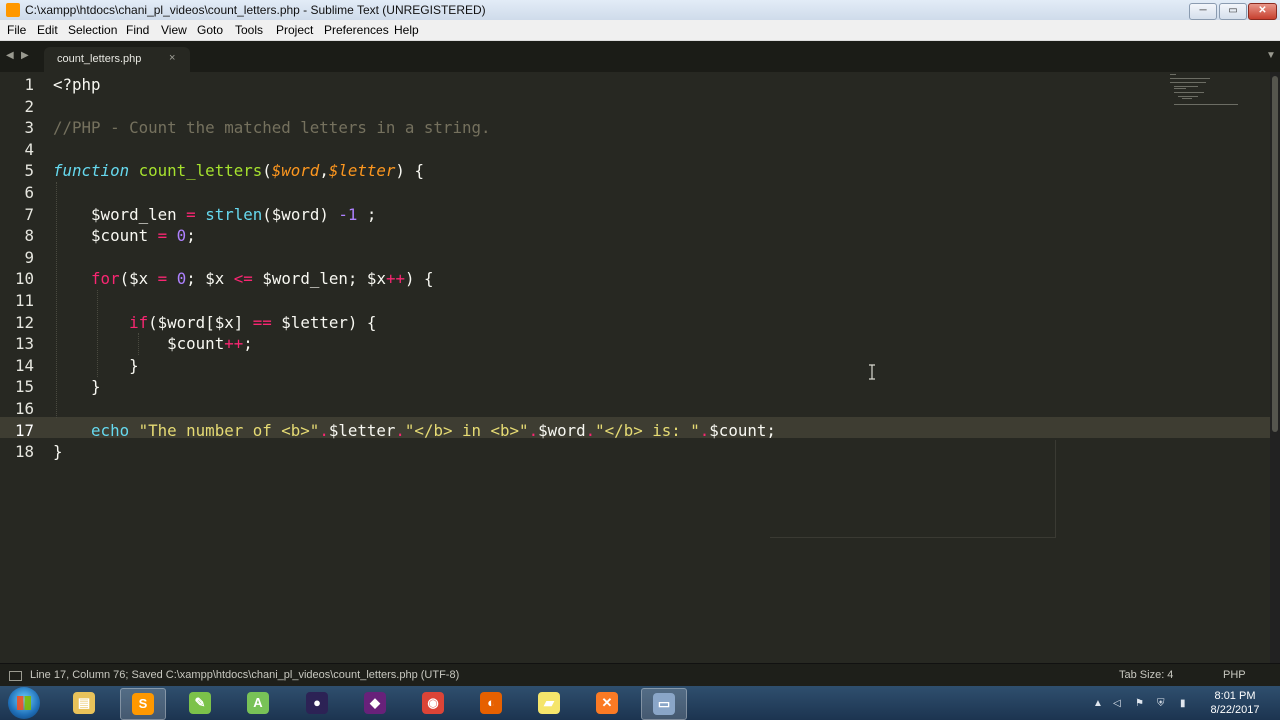 The height and width of the screenshot is (720, 1280). What do you see at coordinates (24, 322) in the screenshot?
I see `line-number: 12` at bounding box center [24, 322].